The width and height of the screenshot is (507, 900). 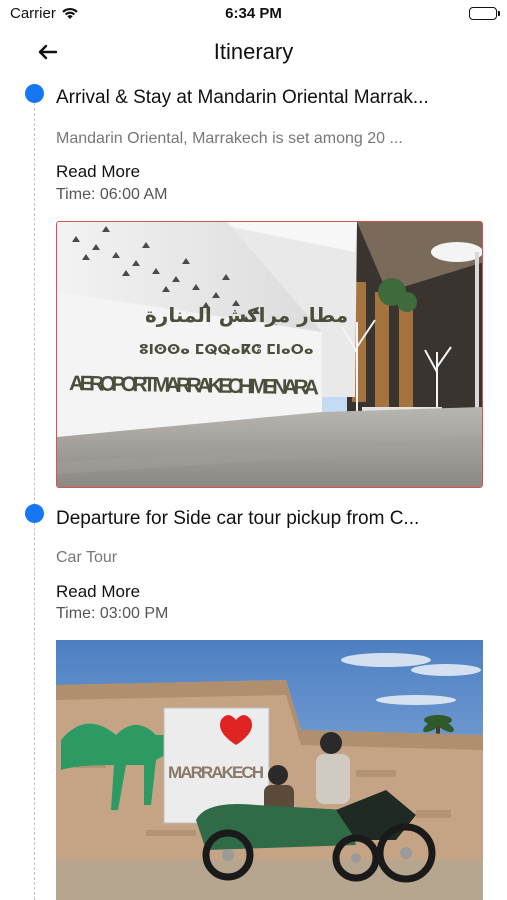 I want to click on time-value: 03:00 PM, so click(x=134, y=613).